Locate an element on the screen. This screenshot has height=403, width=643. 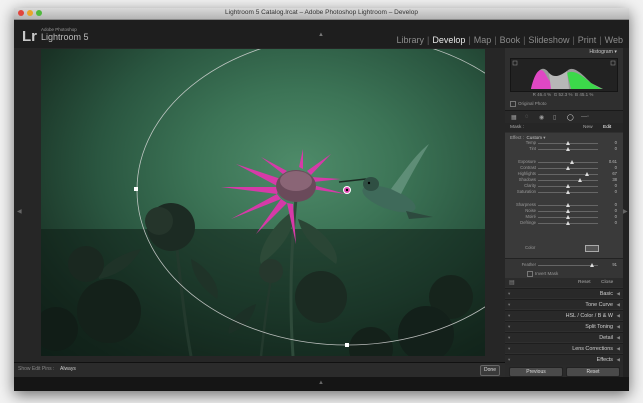
slider-label: Saturation is located at coordinates (526, 191).